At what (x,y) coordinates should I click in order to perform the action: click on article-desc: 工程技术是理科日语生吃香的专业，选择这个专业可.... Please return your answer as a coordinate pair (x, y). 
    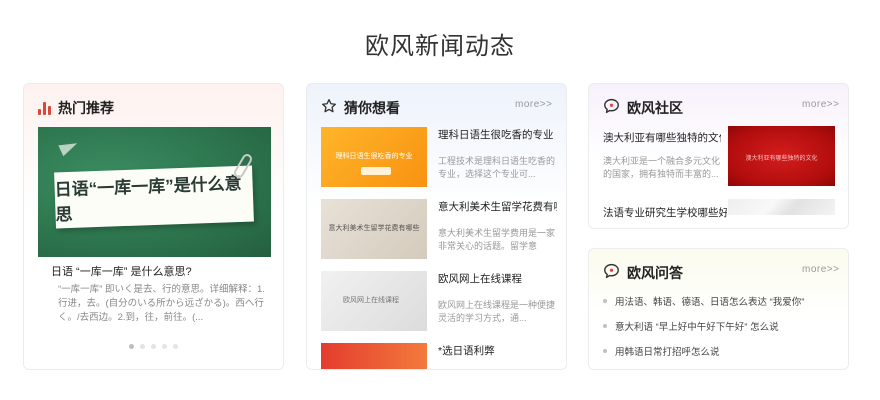
    Looking at the image, I should click on (496, 167).